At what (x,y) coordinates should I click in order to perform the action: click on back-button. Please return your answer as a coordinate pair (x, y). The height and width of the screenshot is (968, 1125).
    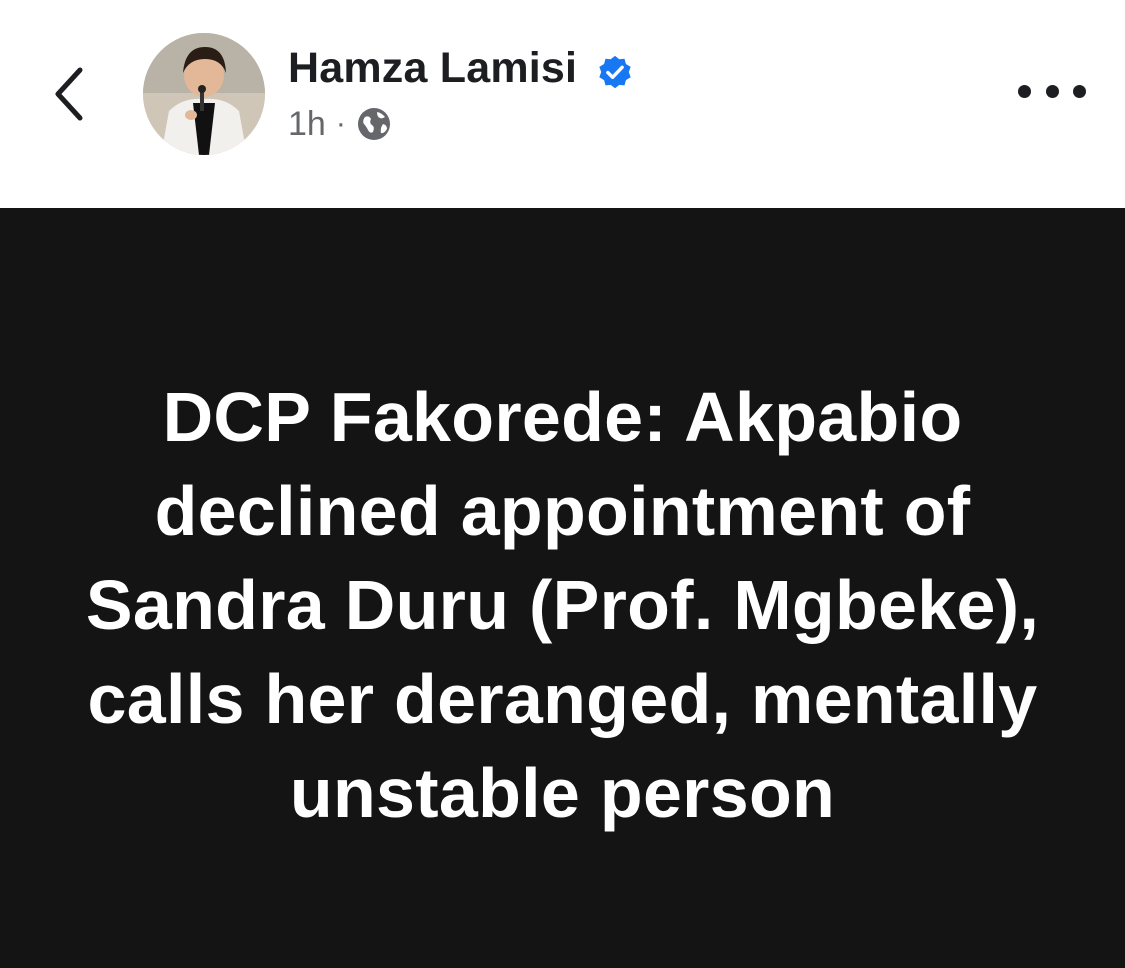
    Looking at the image, I should click on (70, 94).